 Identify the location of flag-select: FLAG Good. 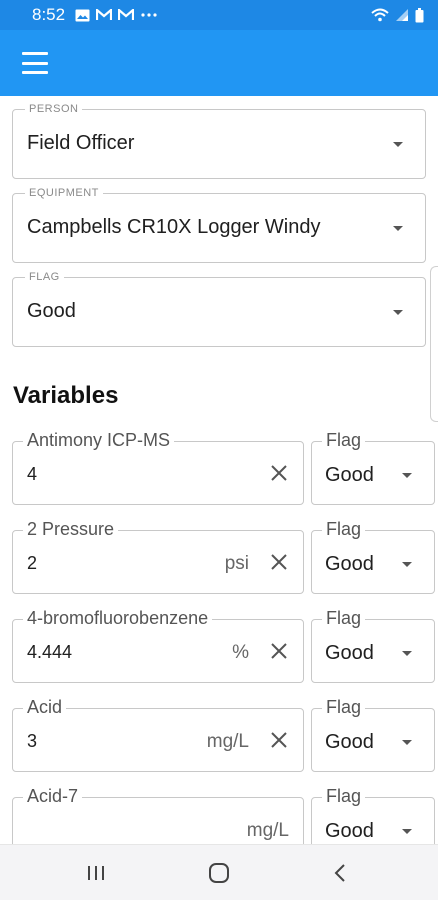
(219, 309).